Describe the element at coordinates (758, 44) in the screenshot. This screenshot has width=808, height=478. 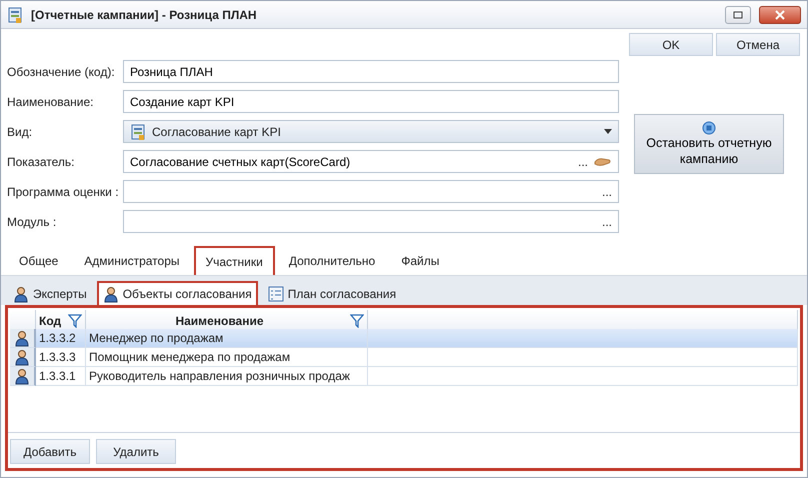
I see `dialog-button: Отмена` at that location.